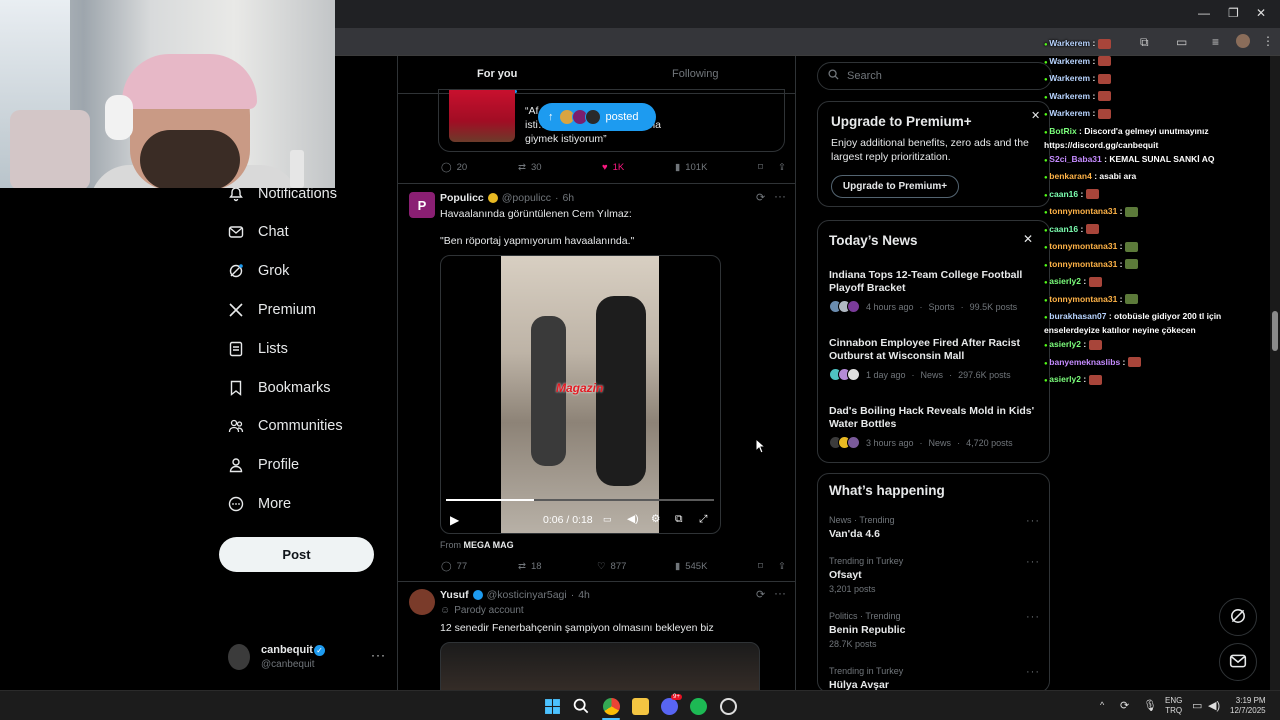 This screenshot has width=1280, height=720. What do you see at coordinates (580, 388) in the screenshot?
I see `video-watermark: Magazin` at bounding box center [580, 388].